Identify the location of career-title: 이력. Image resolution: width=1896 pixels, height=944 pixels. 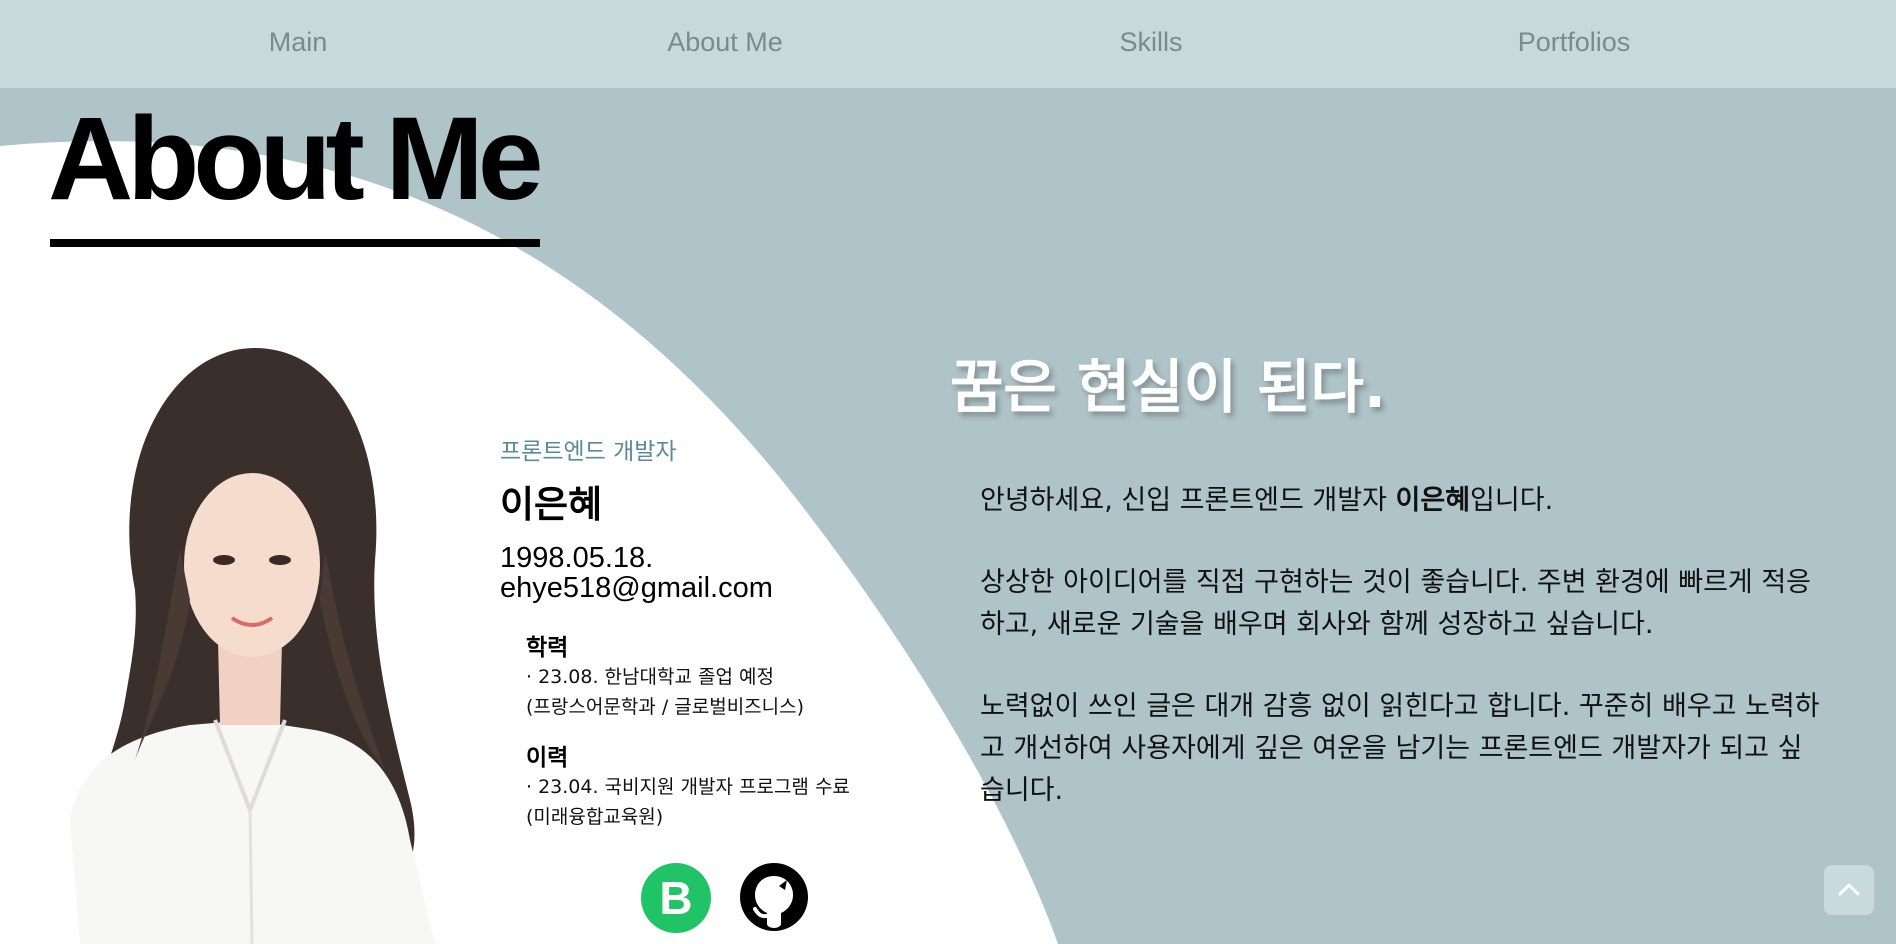
(547, 758).